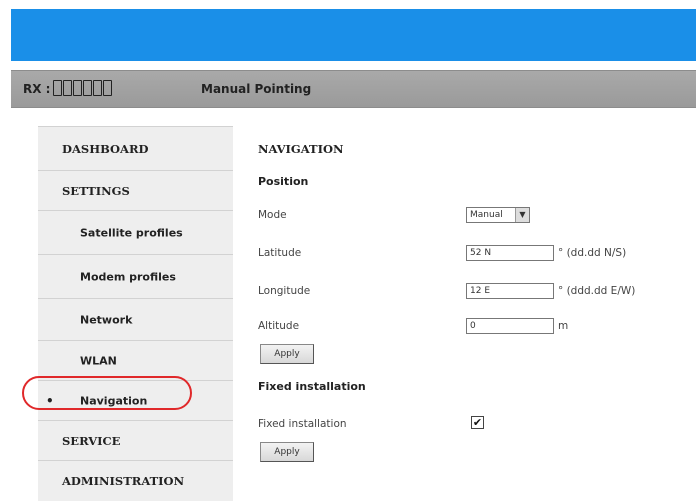 The image size is (696, 501). I want to click on sidebar-item-satellite-profiles: Satellite profiles, so click(135, 232).